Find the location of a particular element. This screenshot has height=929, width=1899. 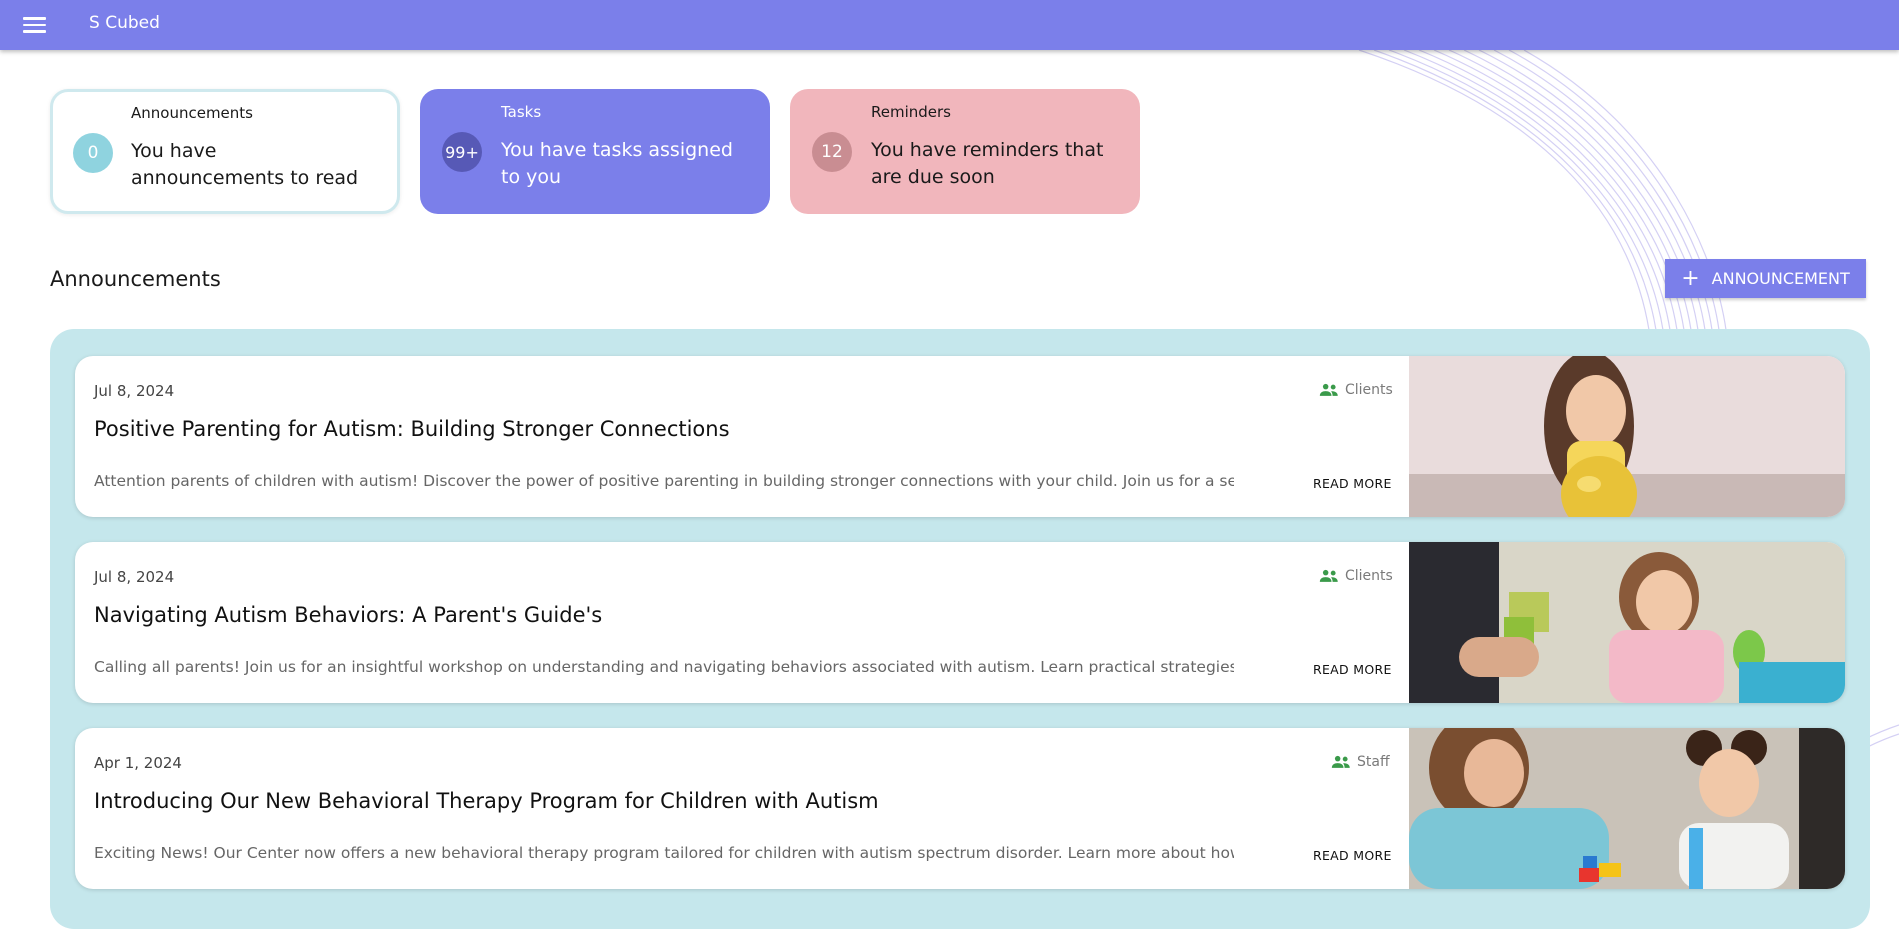

menu-icon is located at coordinates (34, 25).